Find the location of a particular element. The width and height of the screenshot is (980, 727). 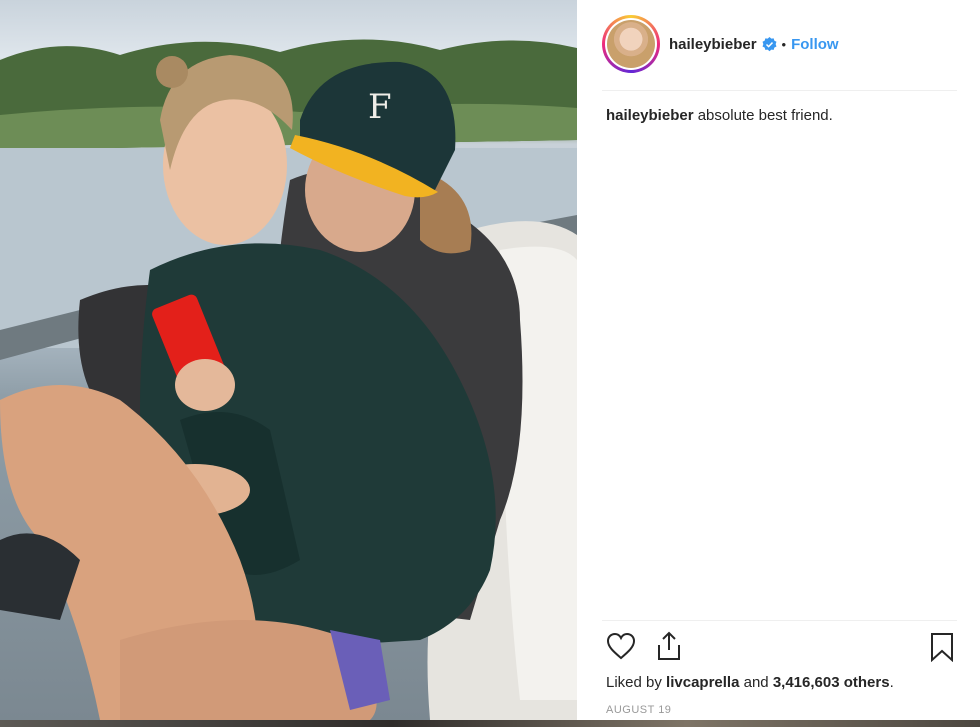

actions-divider is located at coordinates (779, 620).